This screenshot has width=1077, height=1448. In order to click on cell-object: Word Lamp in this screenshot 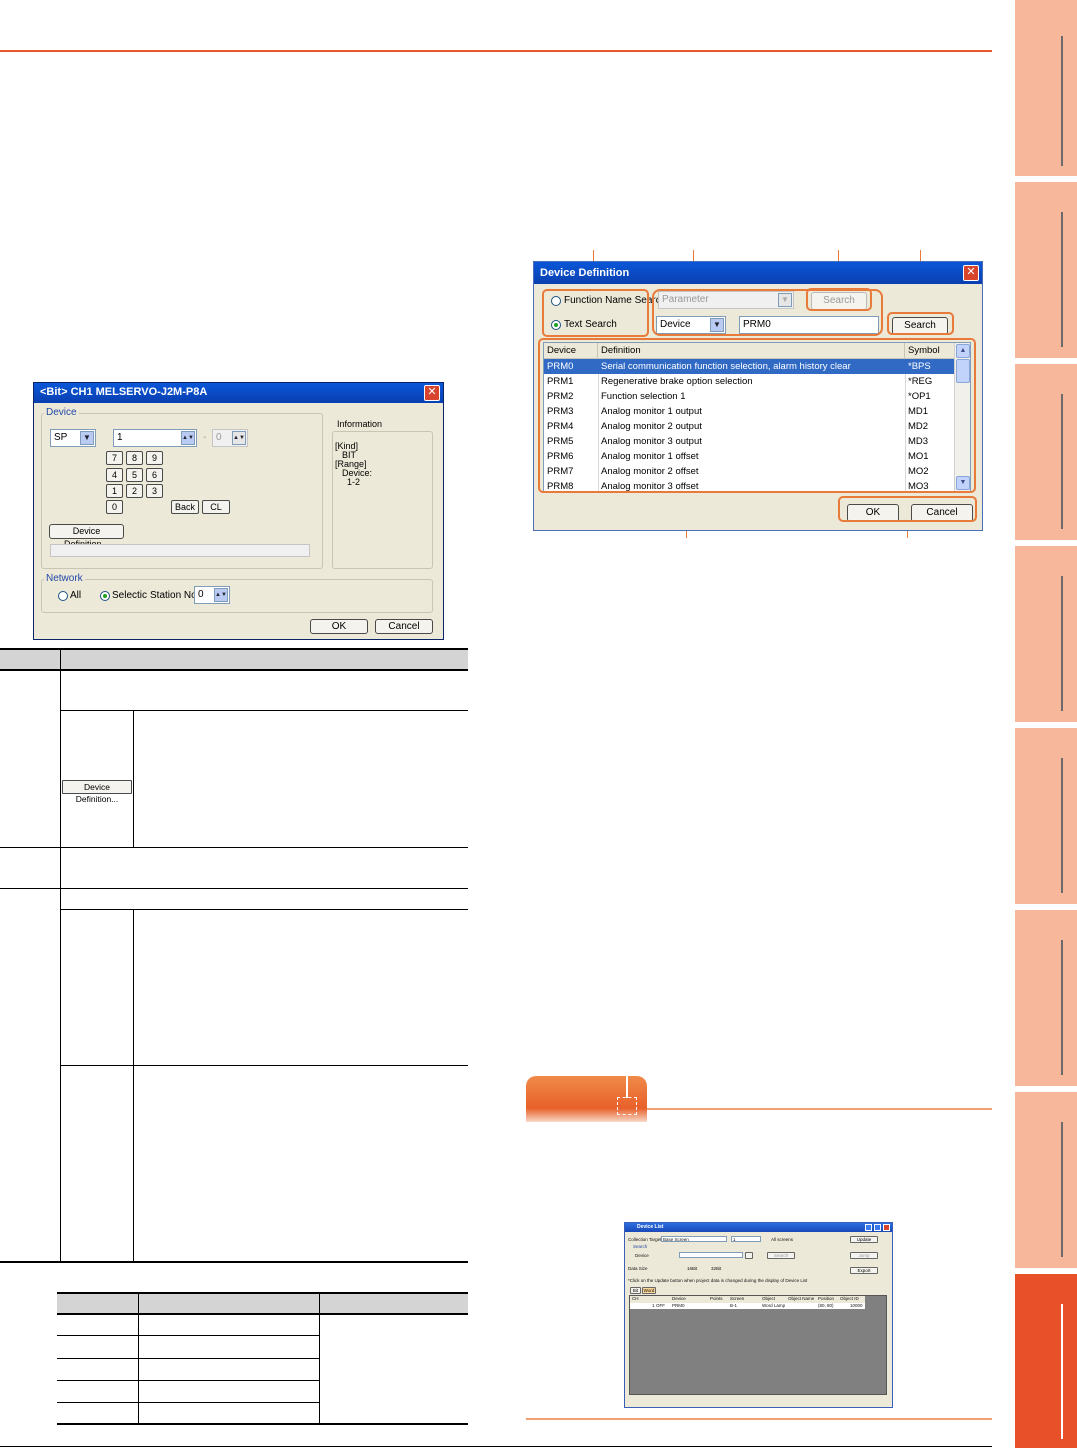, I will do `click(774, 1305)`.